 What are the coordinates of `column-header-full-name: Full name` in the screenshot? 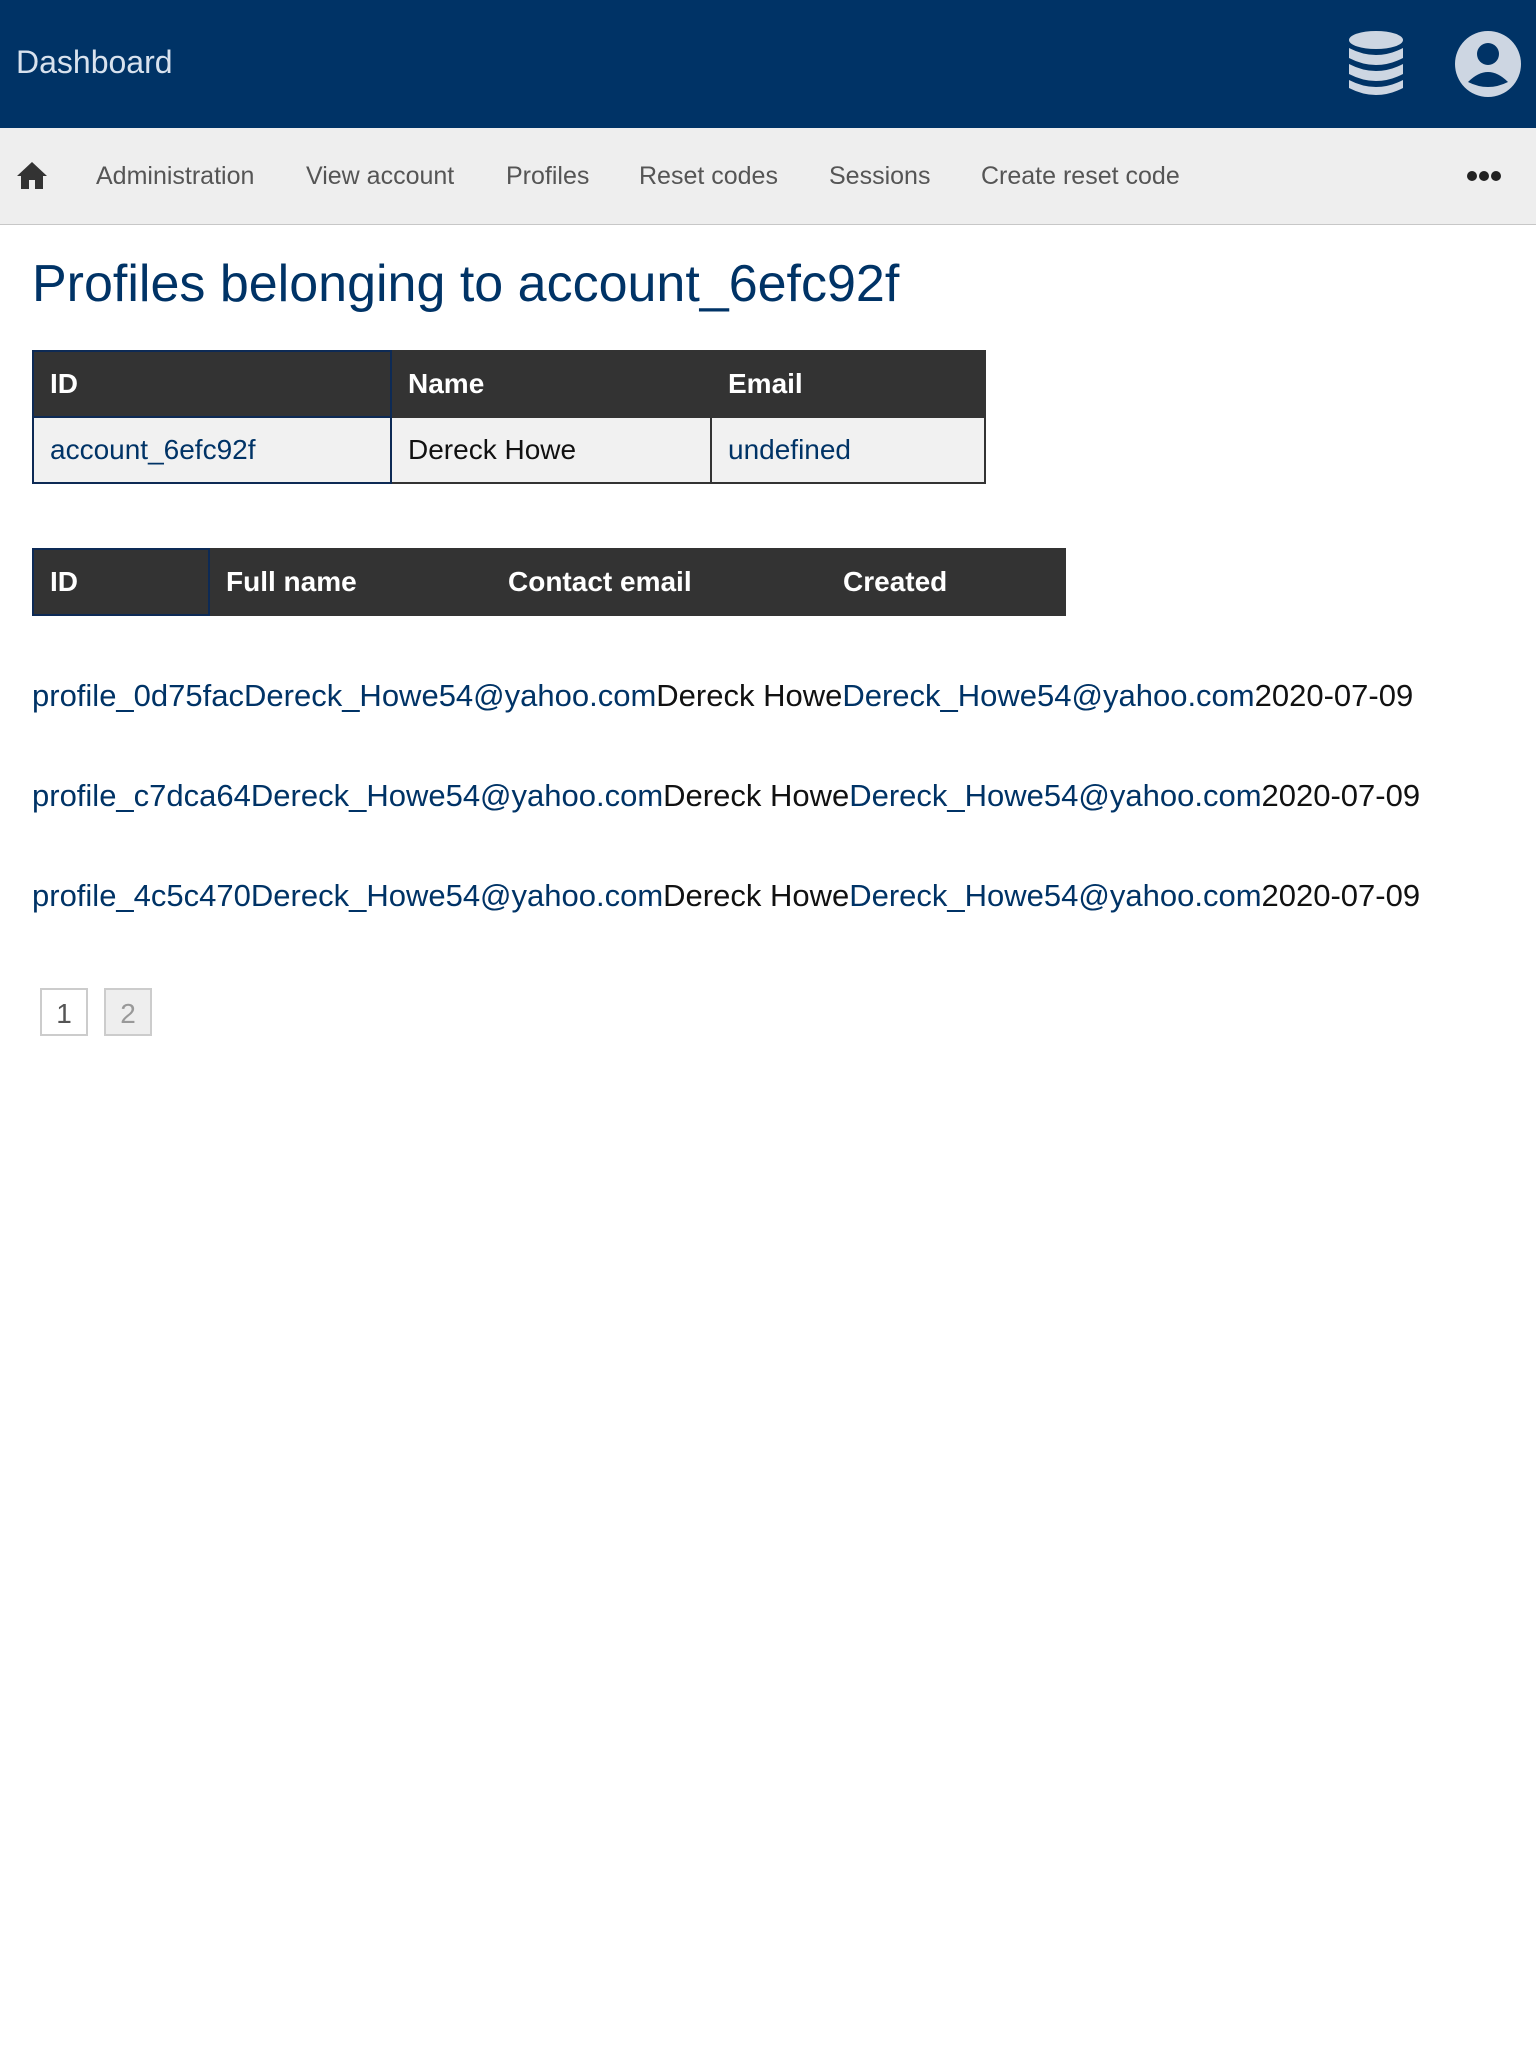 It's located at (350, 582).